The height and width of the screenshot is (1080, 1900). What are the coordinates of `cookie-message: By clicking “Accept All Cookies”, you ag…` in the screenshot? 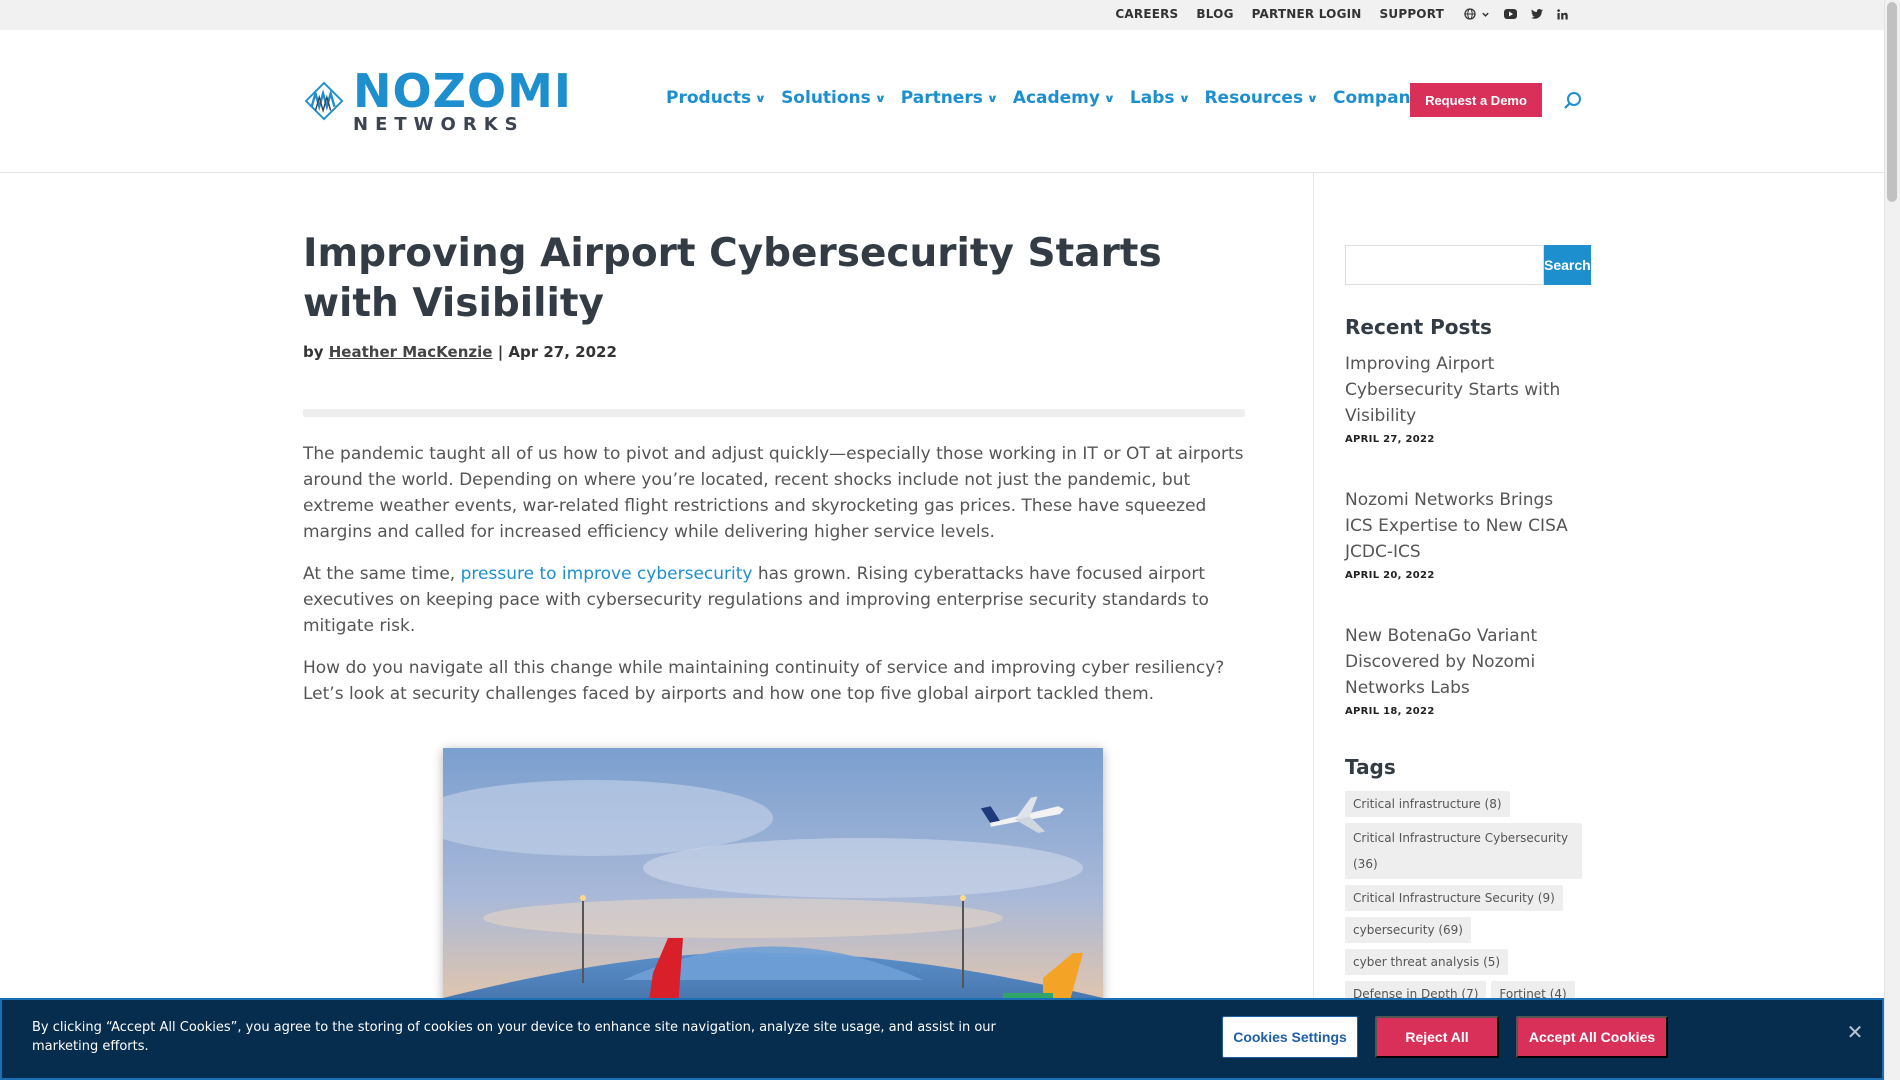 It's located at (514, 1037).